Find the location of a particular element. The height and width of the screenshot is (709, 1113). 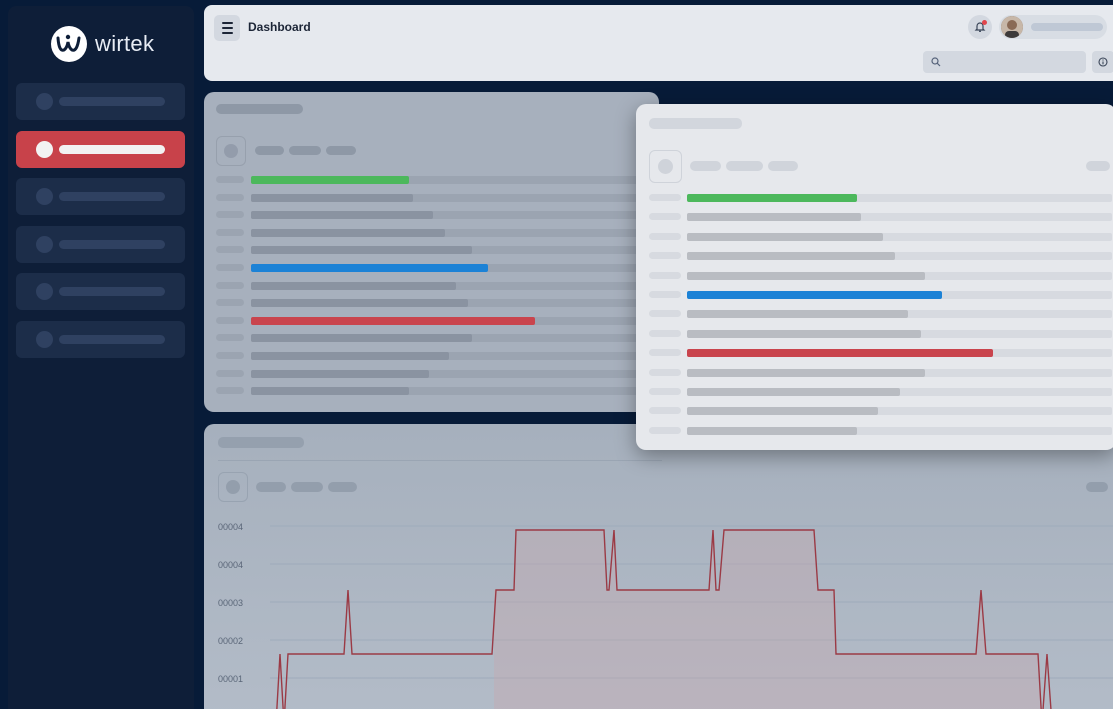

sidebar-nav is located at coordinates (100, 225).